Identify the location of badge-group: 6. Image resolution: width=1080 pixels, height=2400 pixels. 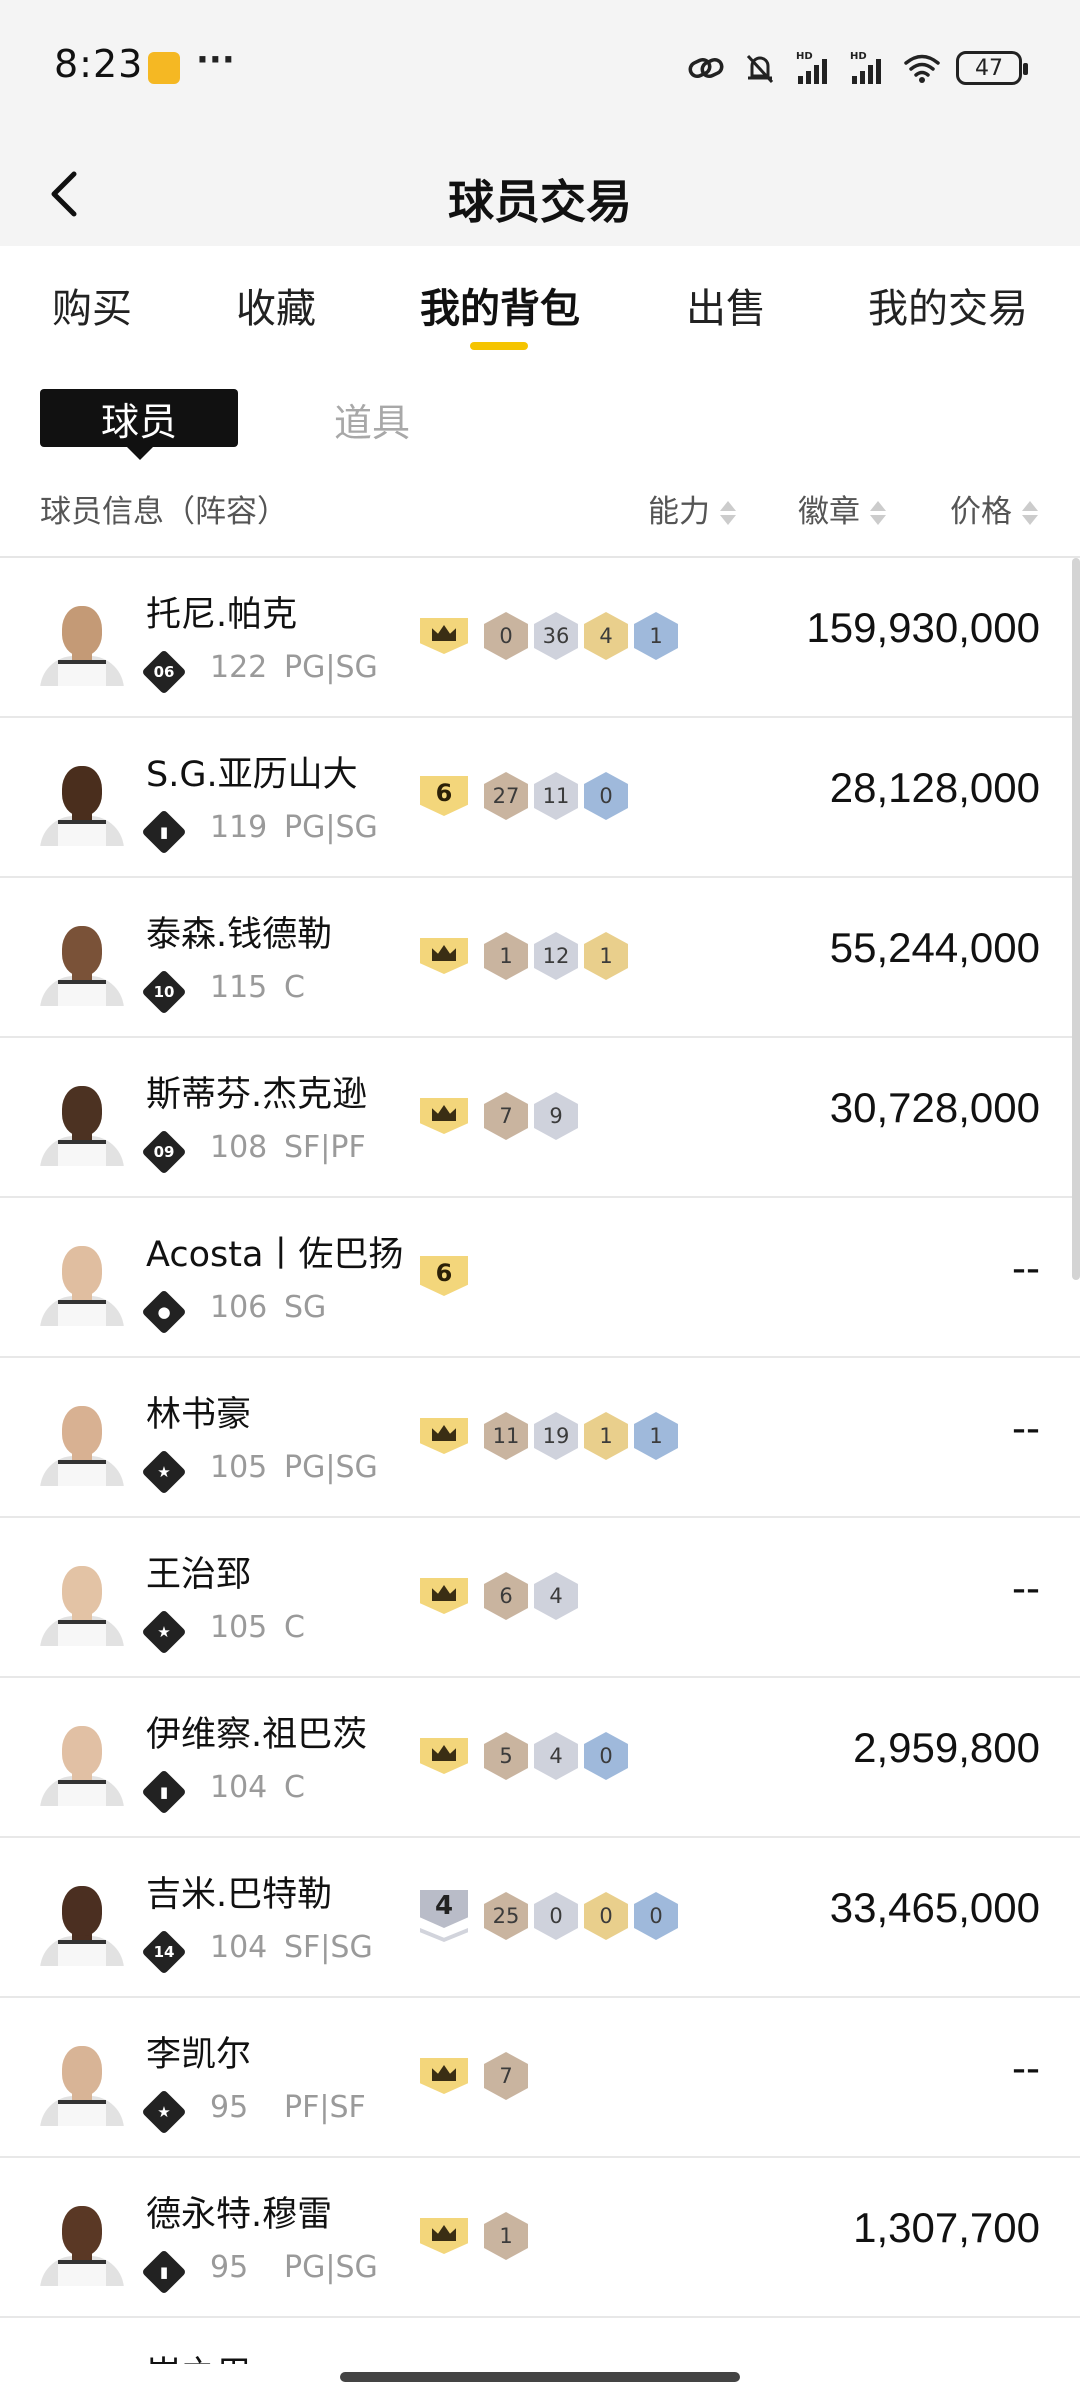
(449, 1276).